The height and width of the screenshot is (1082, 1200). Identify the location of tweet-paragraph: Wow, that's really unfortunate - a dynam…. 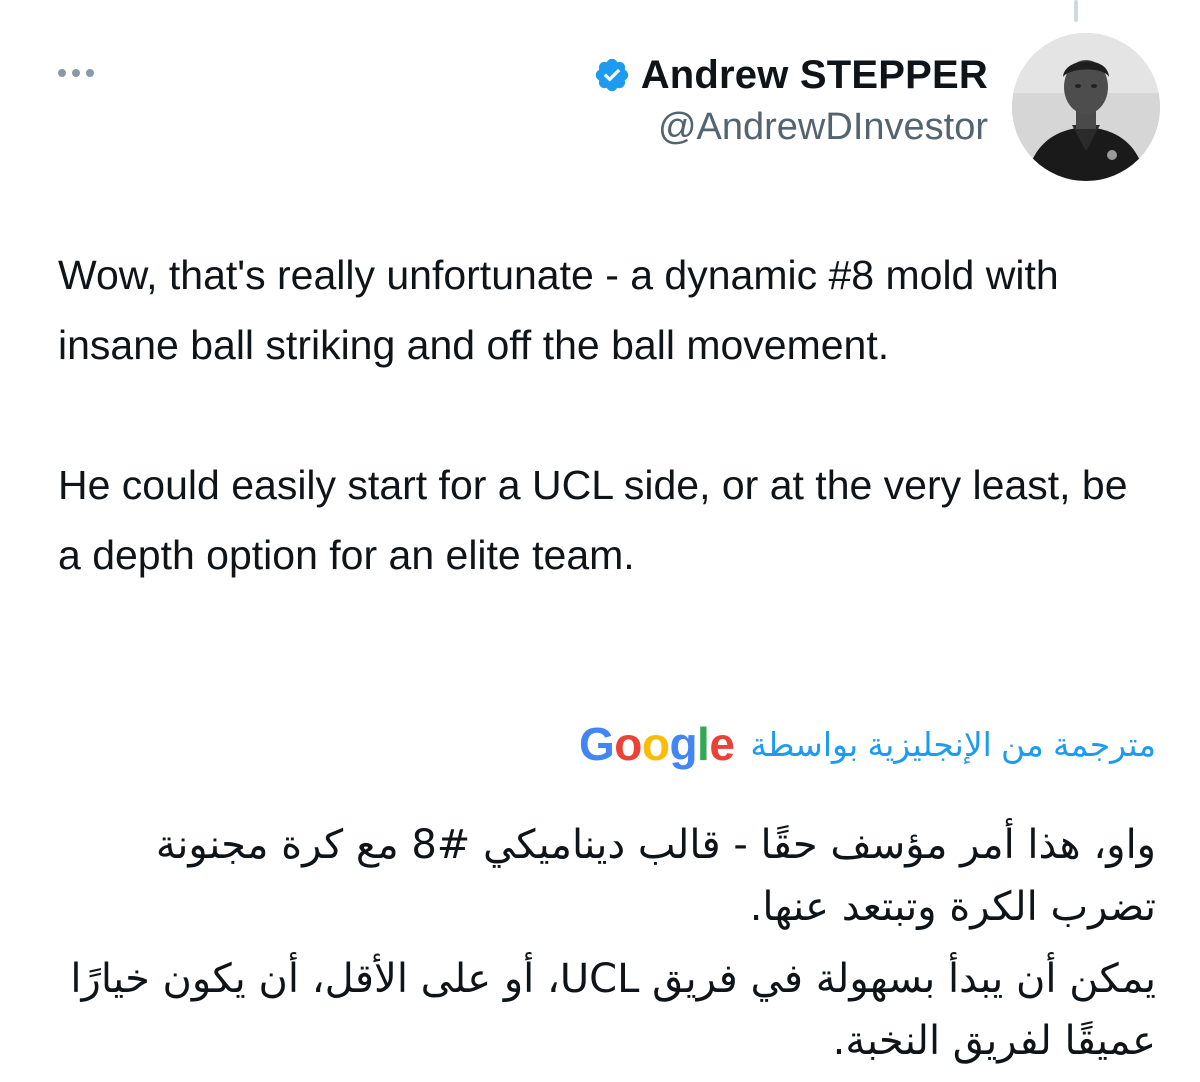
(558, 310).